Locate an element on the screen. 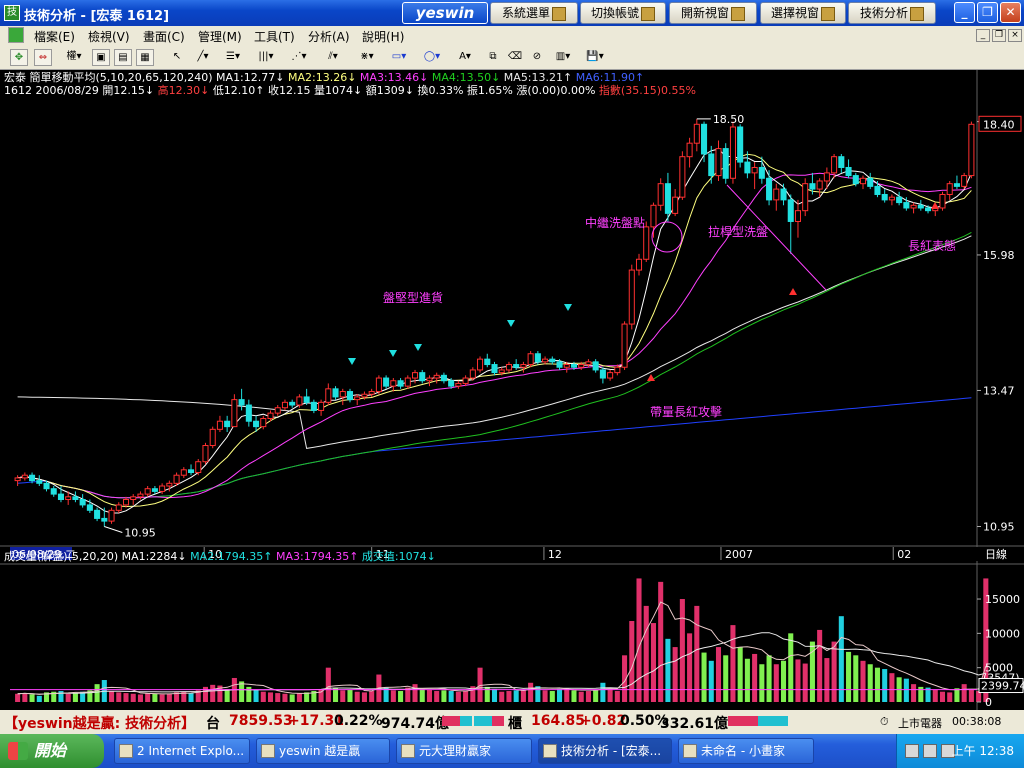 This screenshot has width=1024, height=768. menu-manage: 管理(M) is located at coordinates (220, 36).